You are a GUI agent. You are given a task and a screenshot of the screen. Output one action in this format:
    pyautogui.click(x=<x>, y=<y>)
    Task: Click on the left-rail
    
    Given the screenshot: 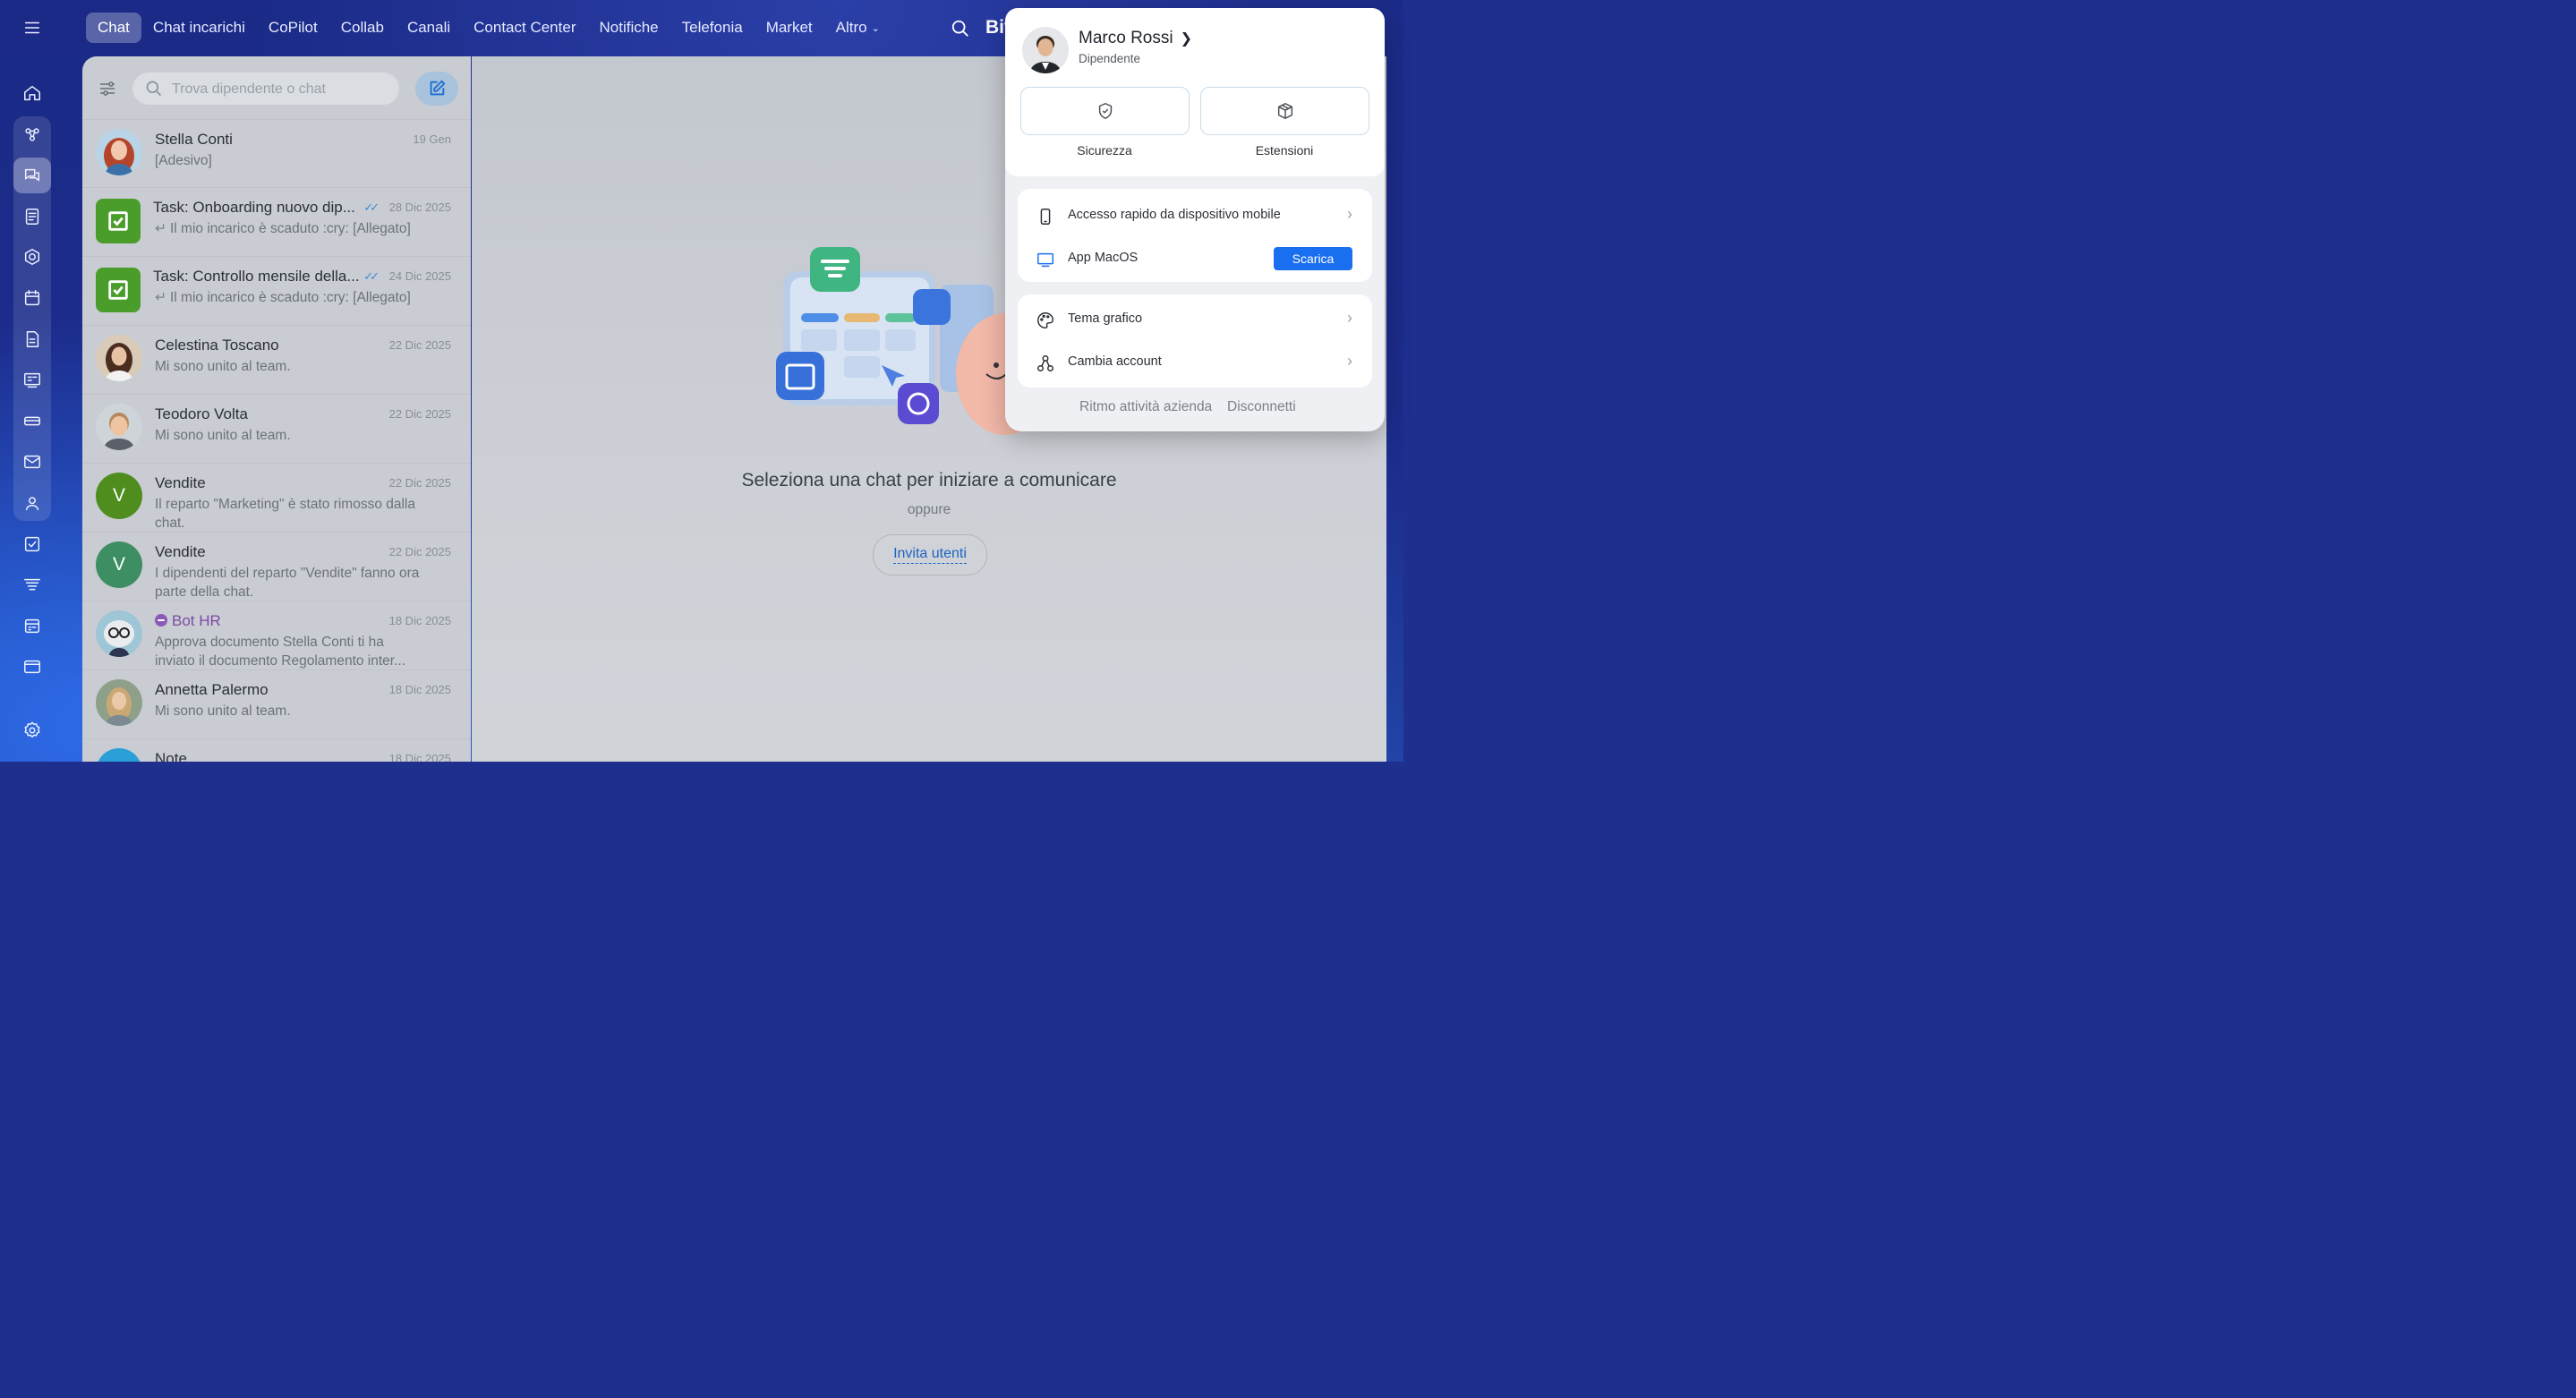 What is the action you would take?
    pyautogui.click(x=32, y=381)
    